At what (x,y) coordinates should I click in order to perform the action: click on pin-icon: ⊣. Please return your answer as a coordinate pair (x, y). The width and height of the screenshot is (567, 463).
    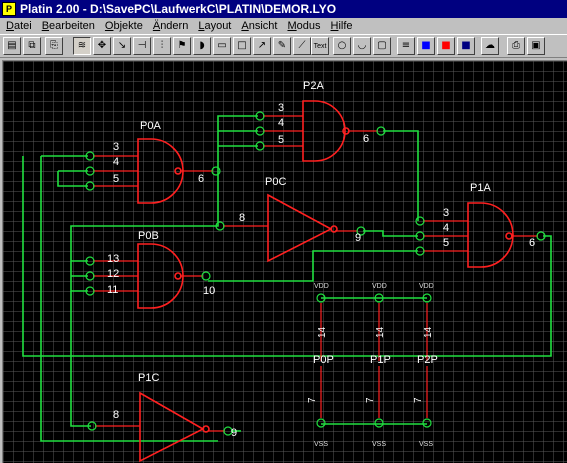
    Looking at the image, I should click on (142, 45).